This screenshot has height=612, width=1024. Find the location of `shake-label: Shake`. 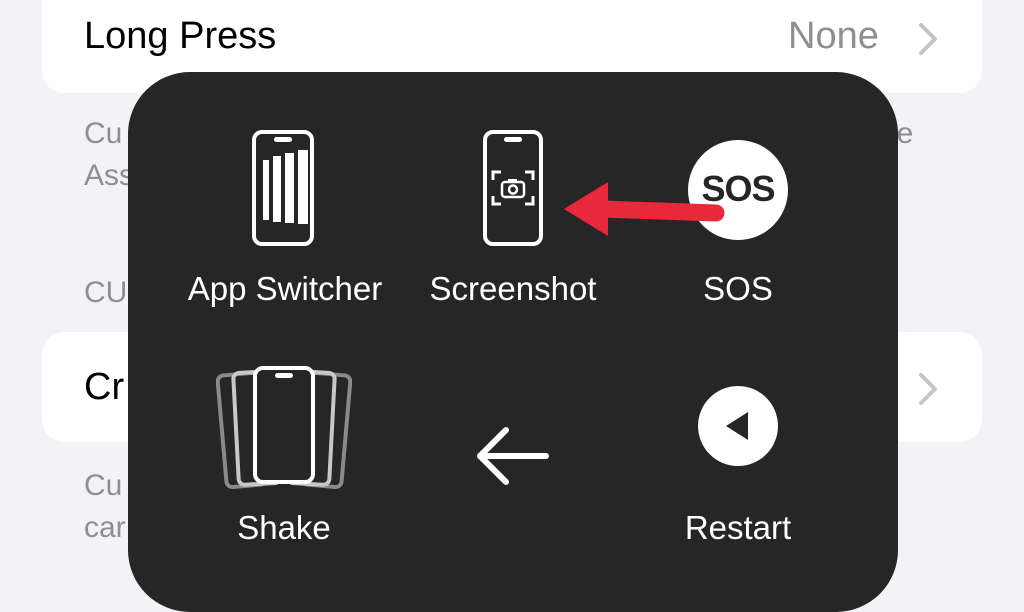

shake-label: Shake is located at coordinates (284, 527).